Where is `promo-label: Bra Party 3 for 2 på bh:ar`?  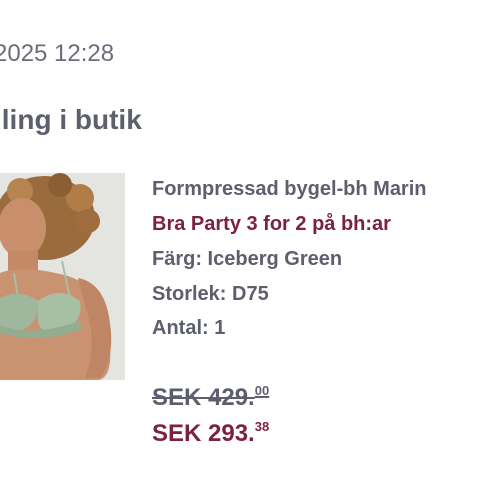 promo-label: Bra Party 3 for 2 på bh:ar is located at coordinates (271, 224).